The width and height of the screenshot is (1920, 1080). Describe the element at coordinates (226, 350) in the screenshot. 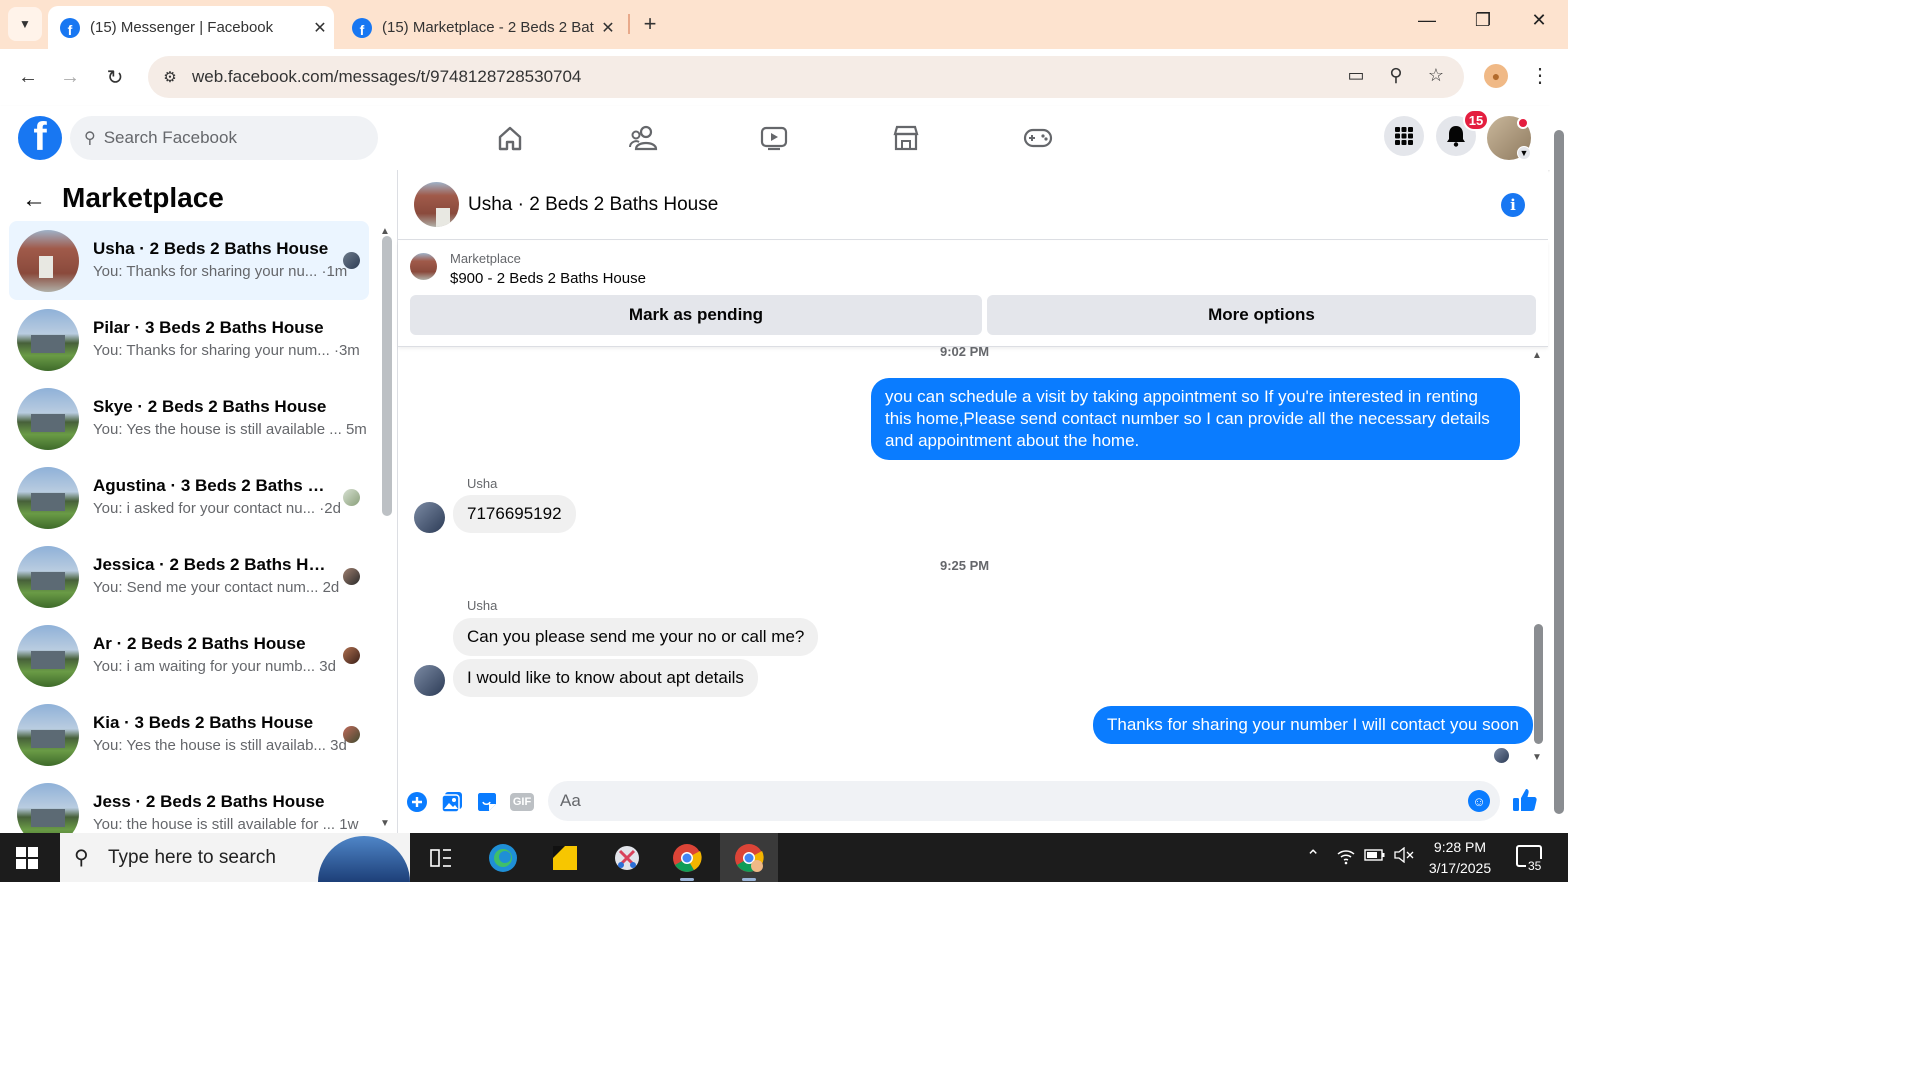

I see `conversation-preview: You: Thanks for sharing your num... ·3m` at that location.